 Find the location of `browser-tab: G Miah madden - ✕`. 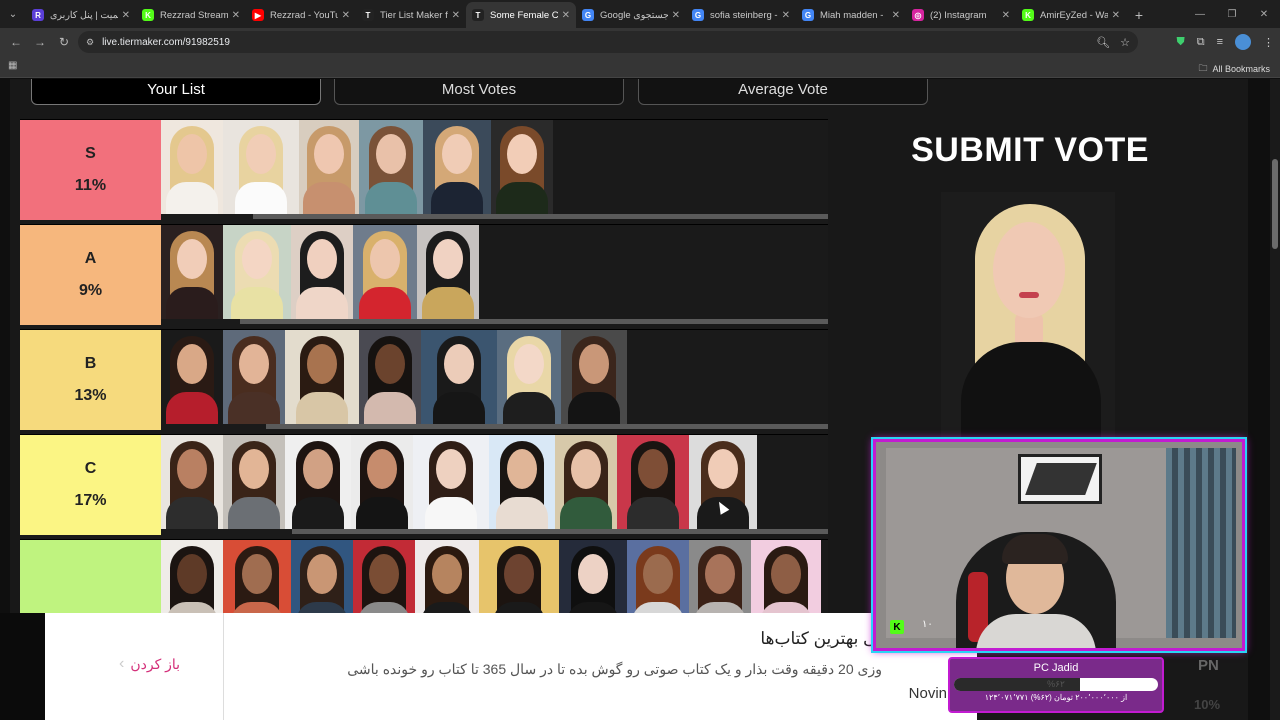

browser-tab: G Miah madden - ✕ is located at coordinates (851, 15).